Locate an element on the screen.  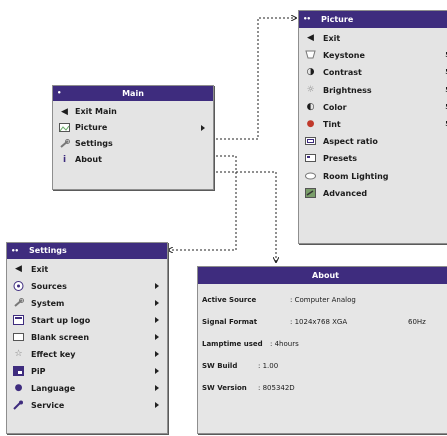
brightness-icon: ☼ is located at coordinates (310, 89).